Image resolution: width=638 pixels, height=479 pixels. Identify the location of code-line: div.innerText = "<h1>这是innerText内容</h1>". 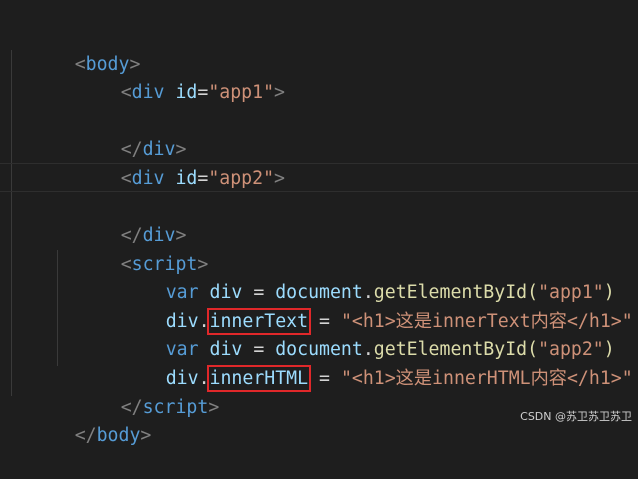
(319, 306).